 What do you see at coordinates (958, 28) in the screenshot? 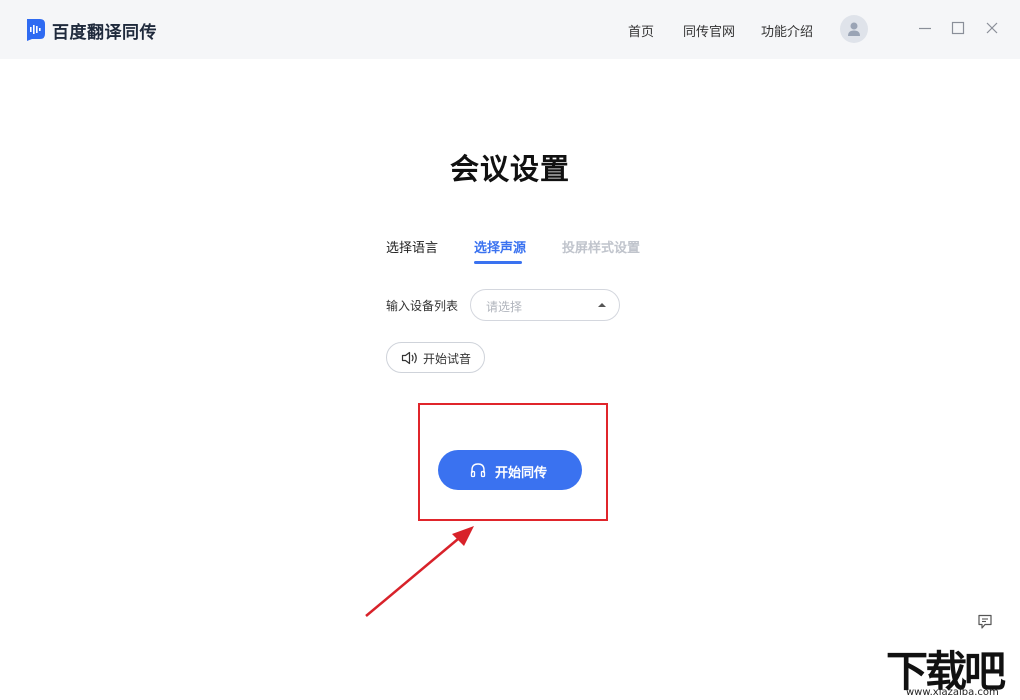
I see `maximize-icon` at bounding box center [958, 28].